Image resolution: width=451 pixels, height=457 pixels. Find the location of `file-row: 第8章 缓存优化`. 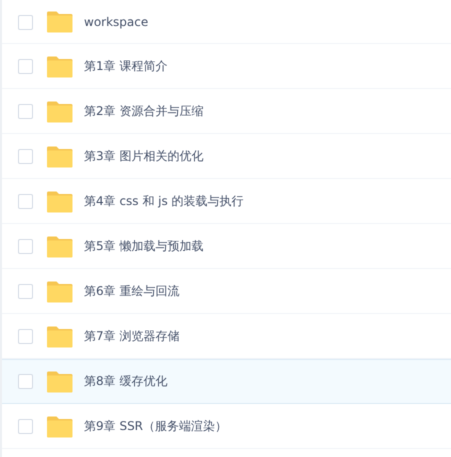

file-row: 第8章 缓存优化 is located at coordinates (226, 381).